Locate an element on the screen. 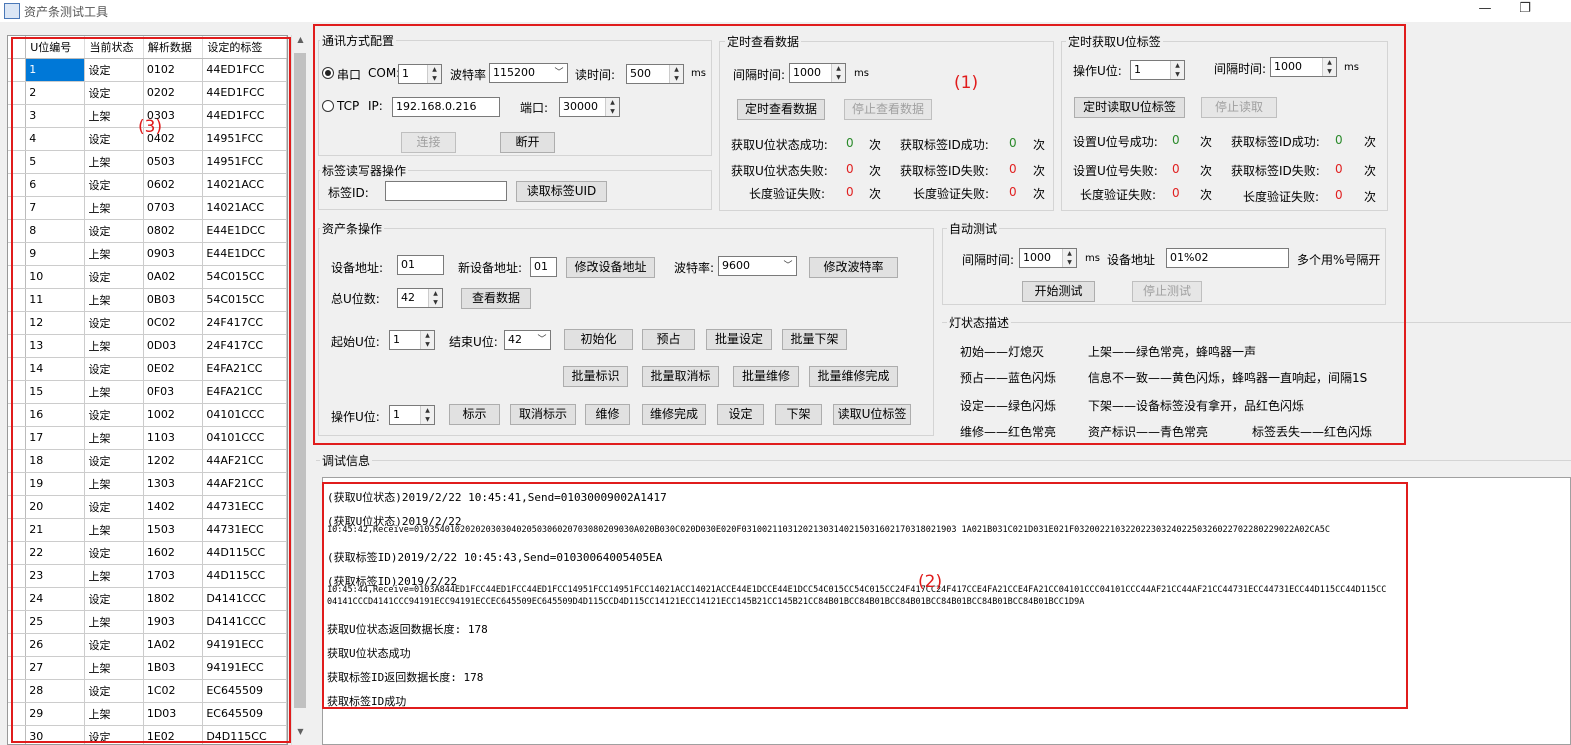 Image resolution: width=1571 pixels, height=745 pixels. debug-divider is located at coordinates (943, 460).